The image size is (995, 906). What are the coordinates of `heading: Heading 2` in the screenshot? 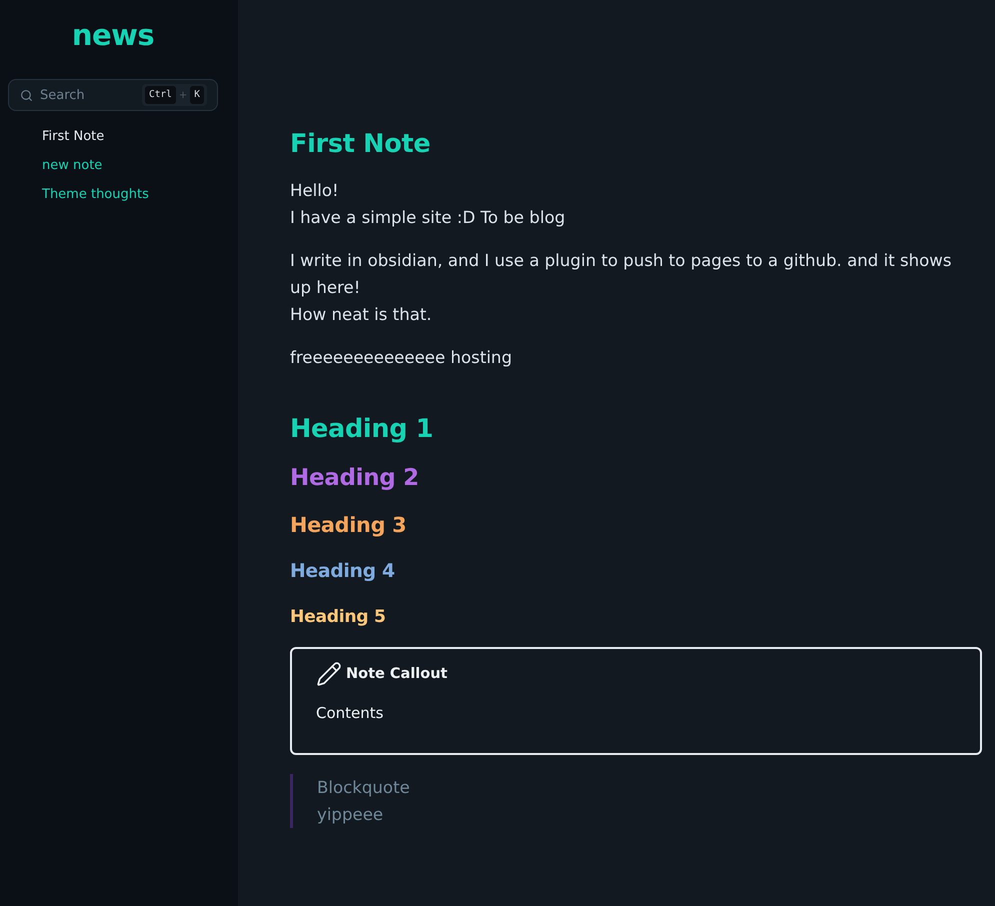 It's located at (355, 478).